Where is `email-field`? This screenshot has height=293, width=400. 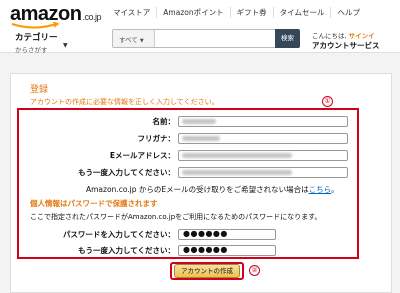 email-field is located at coordinates (263, 155).